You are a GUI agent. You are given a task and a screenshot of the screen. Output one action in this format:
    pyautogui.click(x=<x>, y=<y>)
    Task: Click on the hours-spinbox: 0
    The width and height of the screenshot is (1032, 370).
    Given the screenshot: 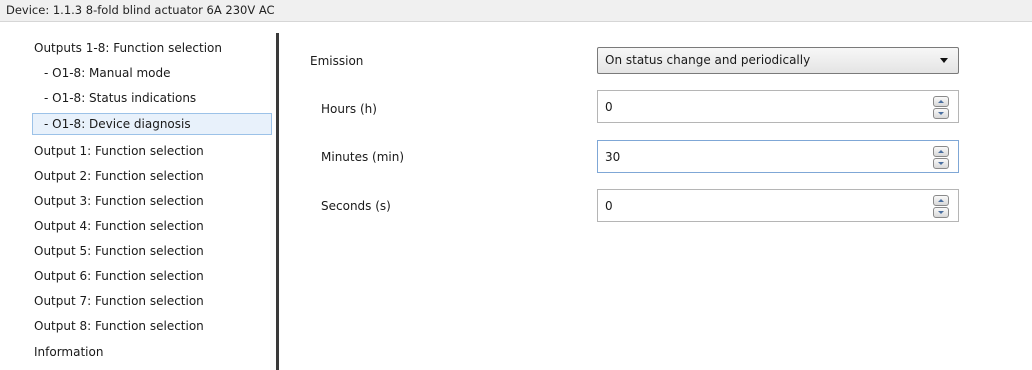 What is the action you would take?
    pyautogui.click(x=778, y=106)
    